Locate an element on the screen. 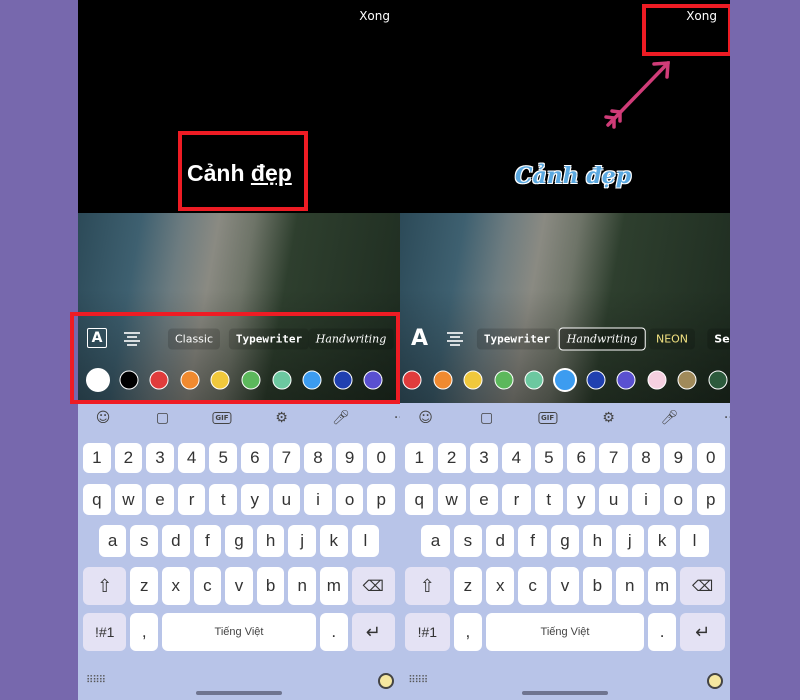 The height and width of the screenshot is (700, 800). period-key: . is located at coordinates (662, 632).